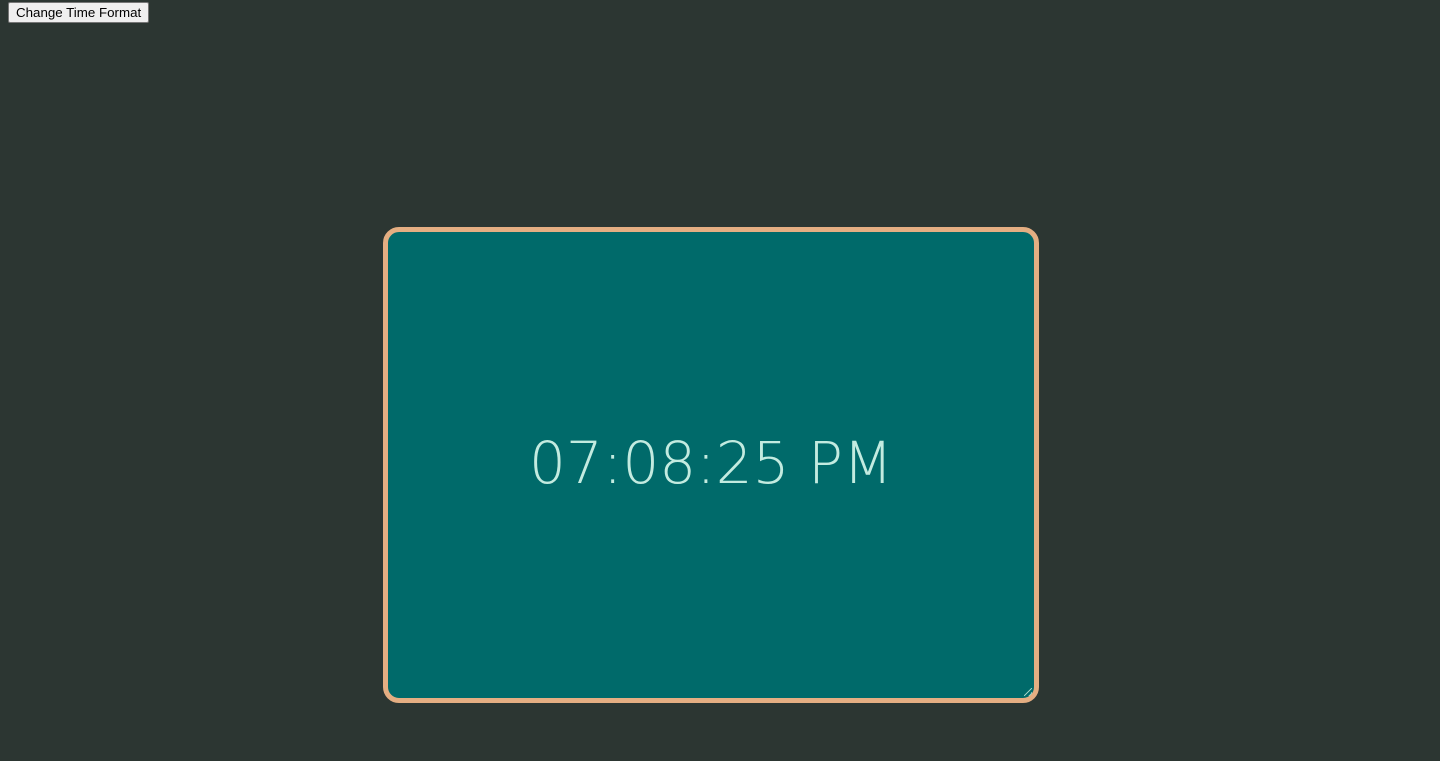  I want to click on resize-grip-icon, so click(1028, 692).